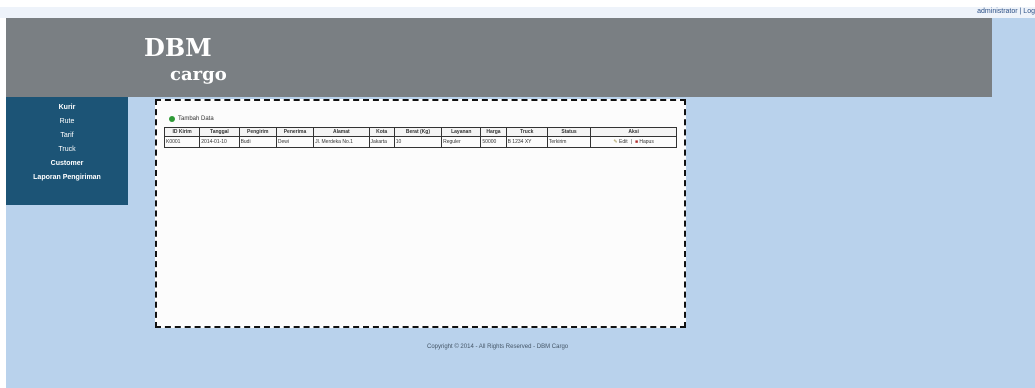  Describe the element at coordinates (493, 142) in the screenshot. I see `table-cell: 50000` at that location.